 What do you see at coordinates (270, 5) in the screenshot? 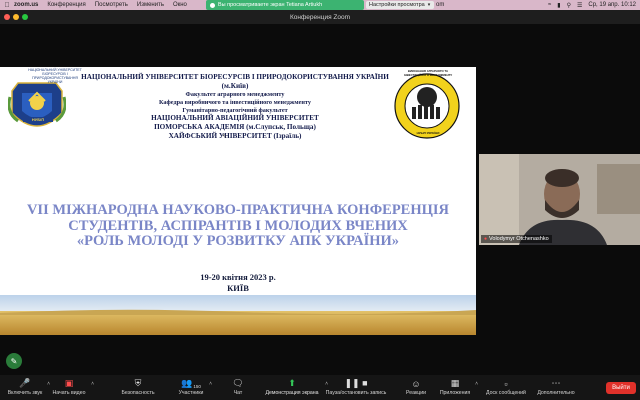
I see `sharing-status-text: Вы просматриваете экран Tetiana Artiukh` at bounding box center [270, 5].